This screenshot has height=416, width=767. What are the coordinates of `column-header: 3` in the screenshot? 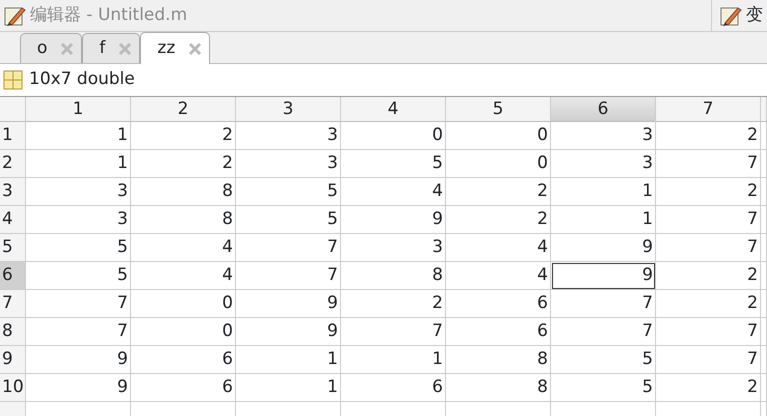 It's located at (288, 109).